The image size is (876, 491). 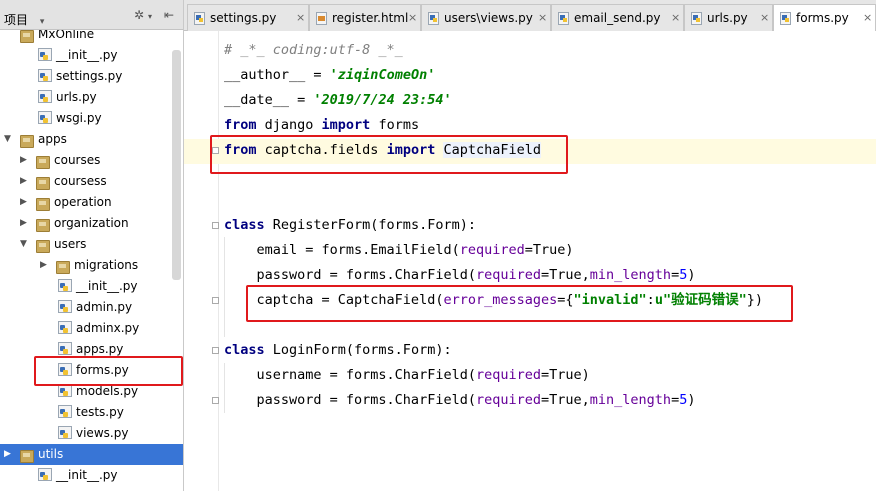 I want to click on code-token: :, so click(x=650, y=300).